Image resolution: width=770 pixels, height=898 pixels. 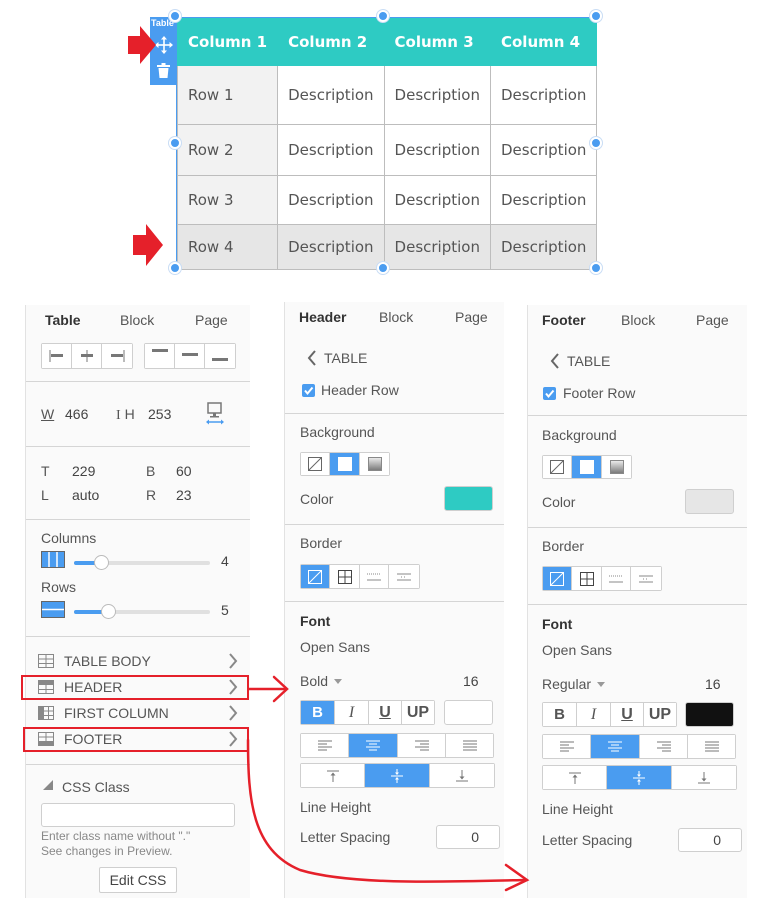 What do you see at coordinates (142, 611) in the screenshot?
I see `rows-slider` at bounding box center [142, 611].